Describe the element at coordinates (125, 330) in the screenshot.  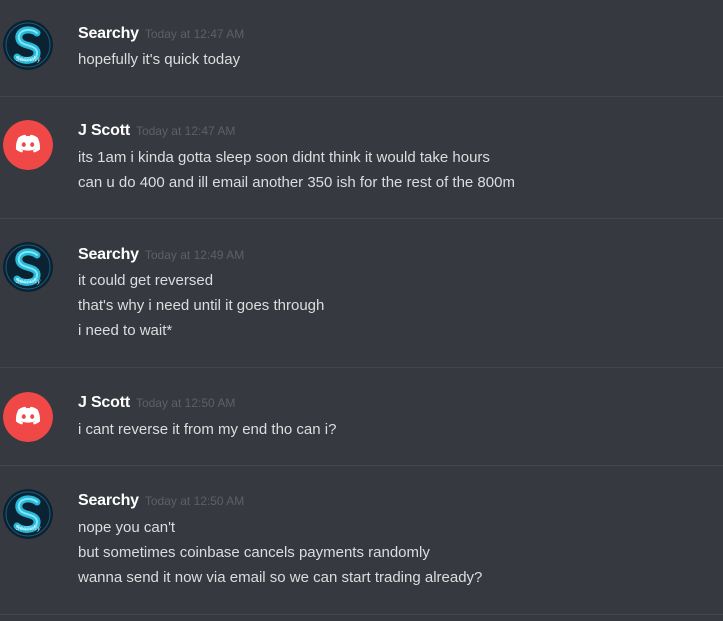
I see `message-line: i need to wait*` at that location.